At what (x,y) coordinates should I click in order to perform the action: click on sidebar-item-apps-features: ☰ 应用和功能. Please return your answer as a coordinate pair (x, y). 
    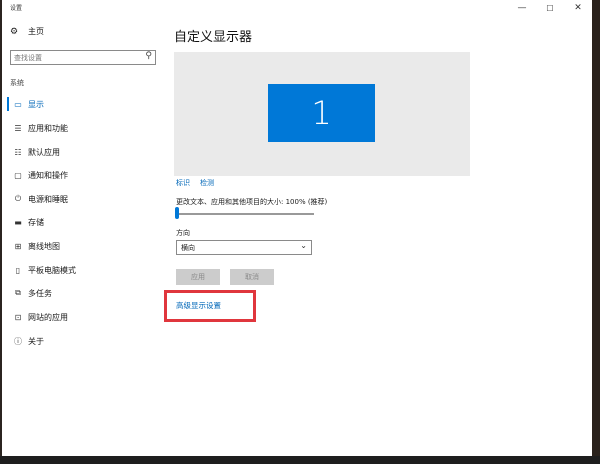
    Looking at the image, I should click on (82, 128).